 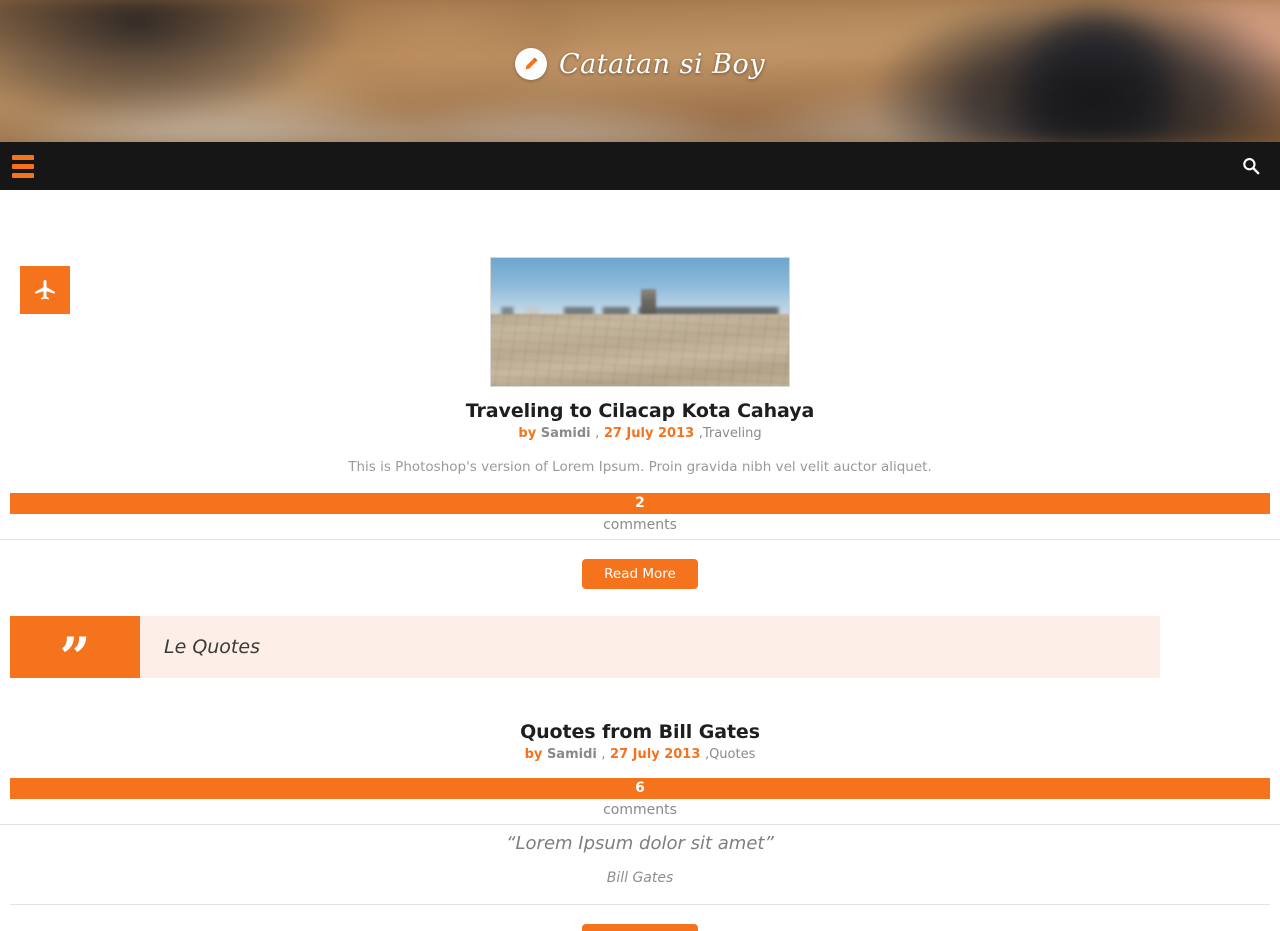 What do you see at coordinates (640, 918) in the screenshot?
I see `quote-post-actions: Read More` at bounding box center [640, 918].